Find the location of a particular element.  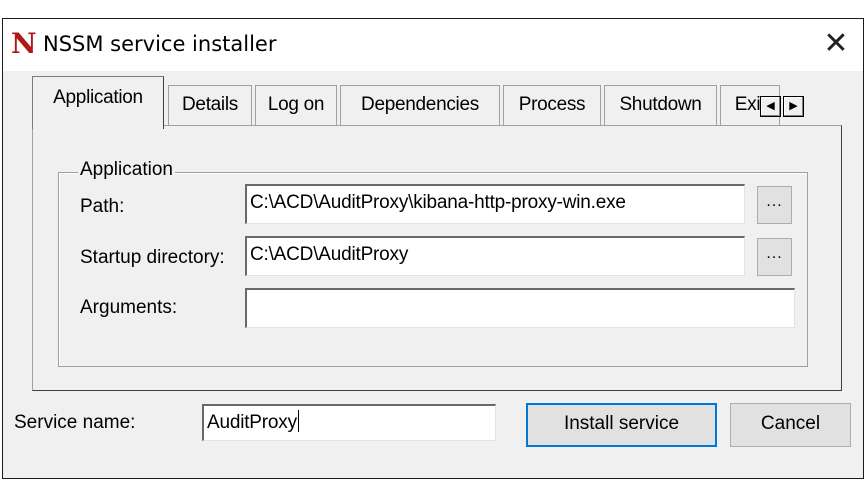

text-caret is located at coordinates (298, 421).